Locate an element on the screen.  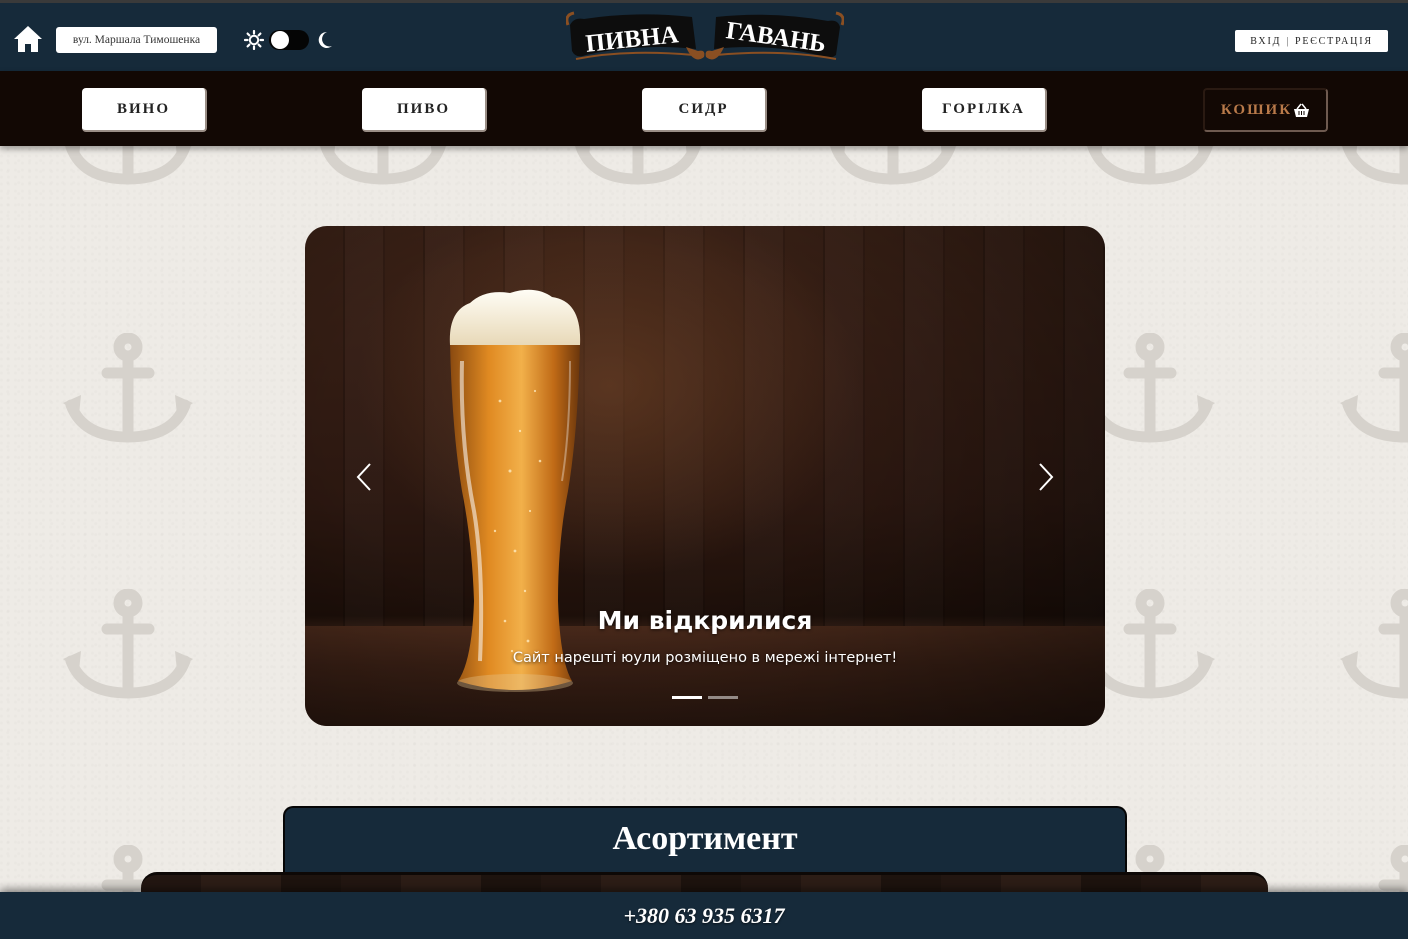
cart-label: КОШИК is located at coordinates (1256, 109).